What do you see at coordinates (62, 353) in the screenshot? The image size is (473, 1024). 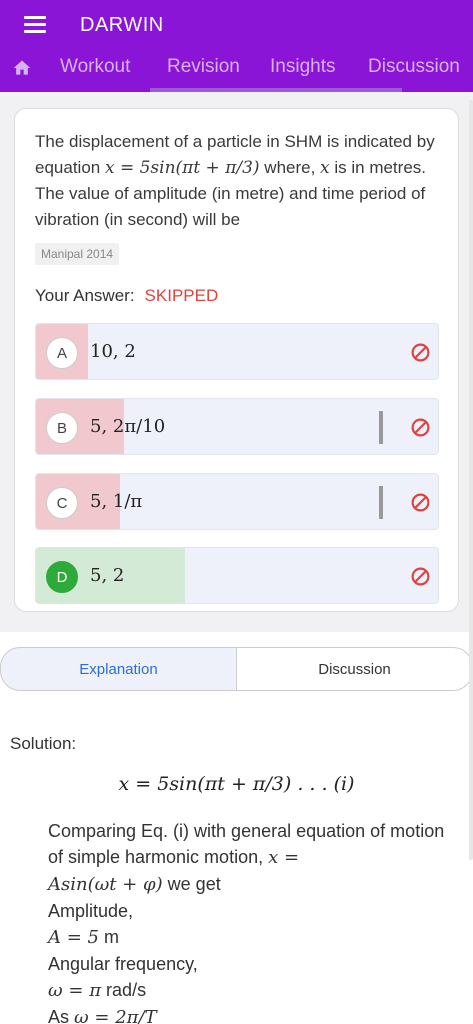 I see `option-letter: A` at bounding box center [62, 353].